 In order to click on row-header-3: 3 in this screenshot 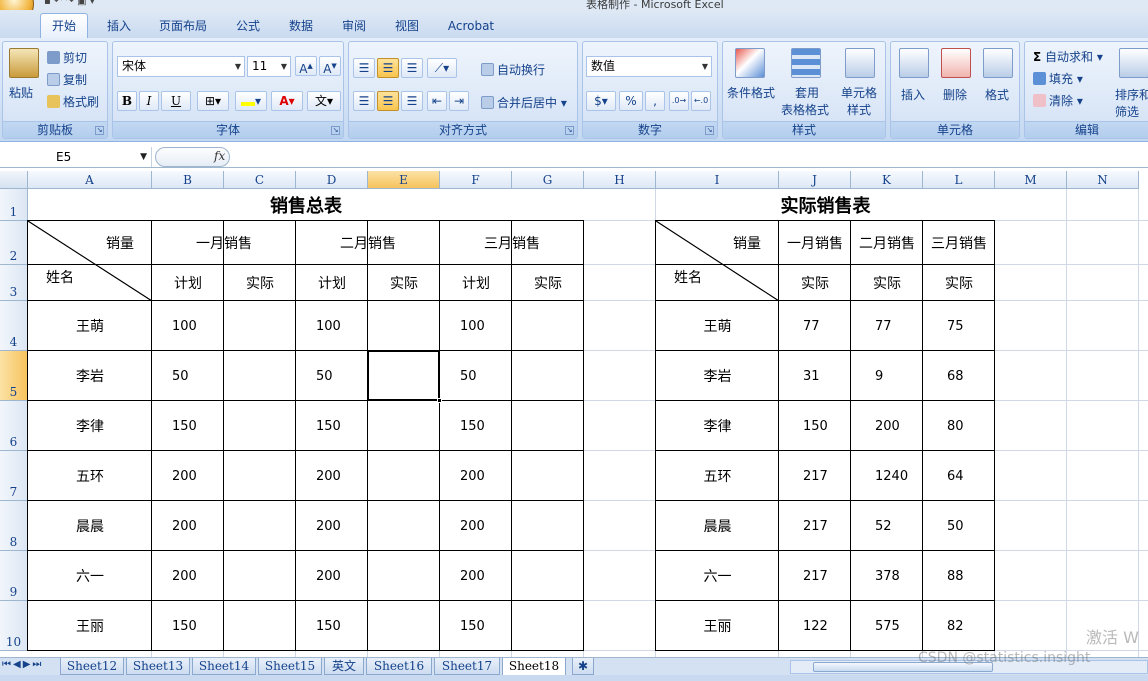, I will do `click(14, 283)`.